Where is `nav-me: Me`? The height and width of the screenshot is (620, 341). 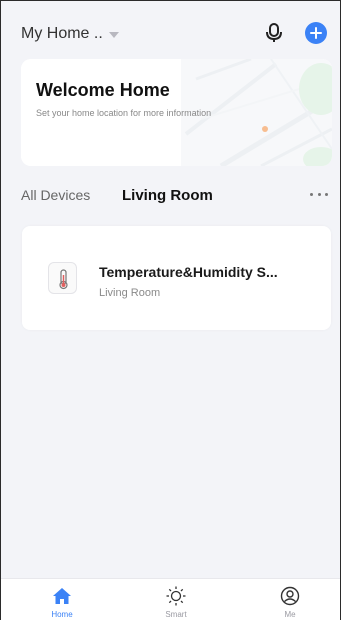
nav-me: Me is located at coordinates (290, 599).